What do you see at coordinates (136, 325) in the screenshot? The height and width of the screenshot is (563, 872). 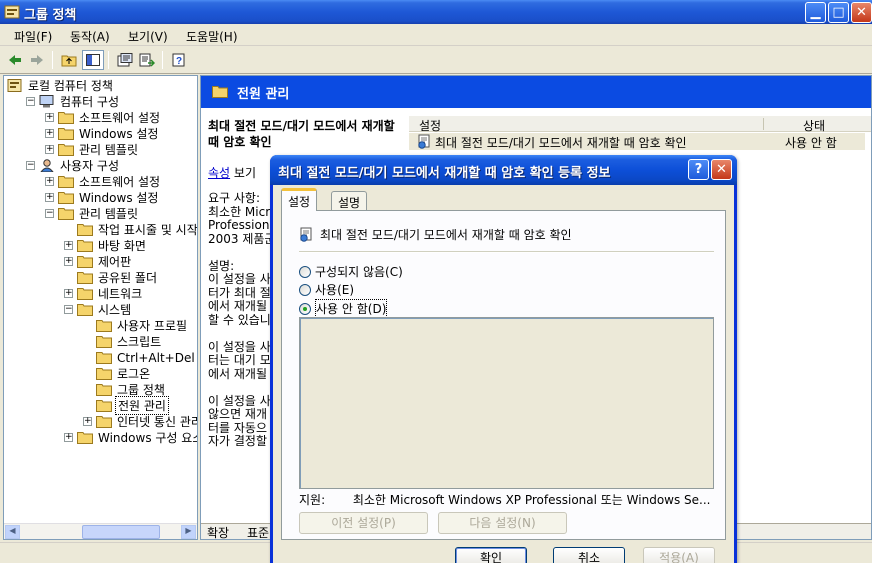 I see `tree-item: 사용자 프로필` at bounding box center [136, 325].